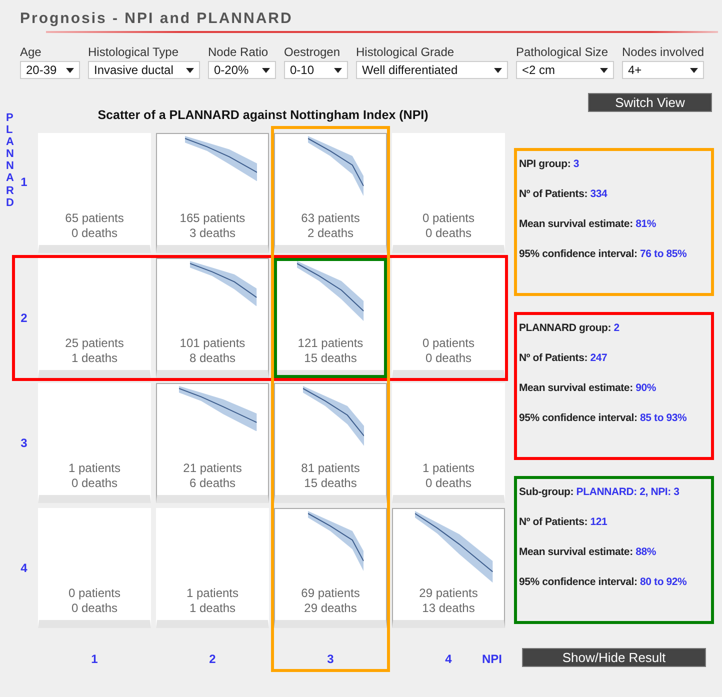  I want to click on result-line: Nº of Patients: 334, so click(563, 194).